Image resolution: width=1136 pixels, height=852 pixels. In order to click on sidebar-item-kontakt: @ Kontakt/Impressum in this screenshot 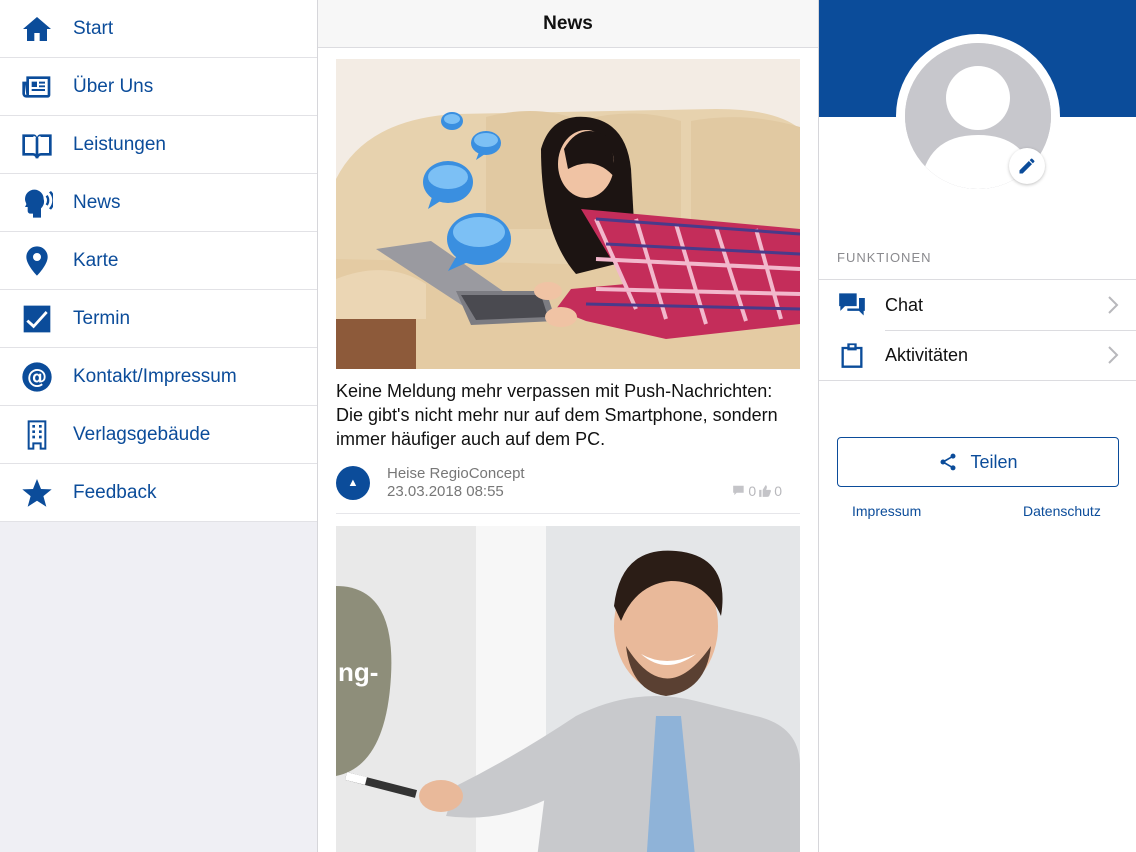, I will do `click(158, 377)`.